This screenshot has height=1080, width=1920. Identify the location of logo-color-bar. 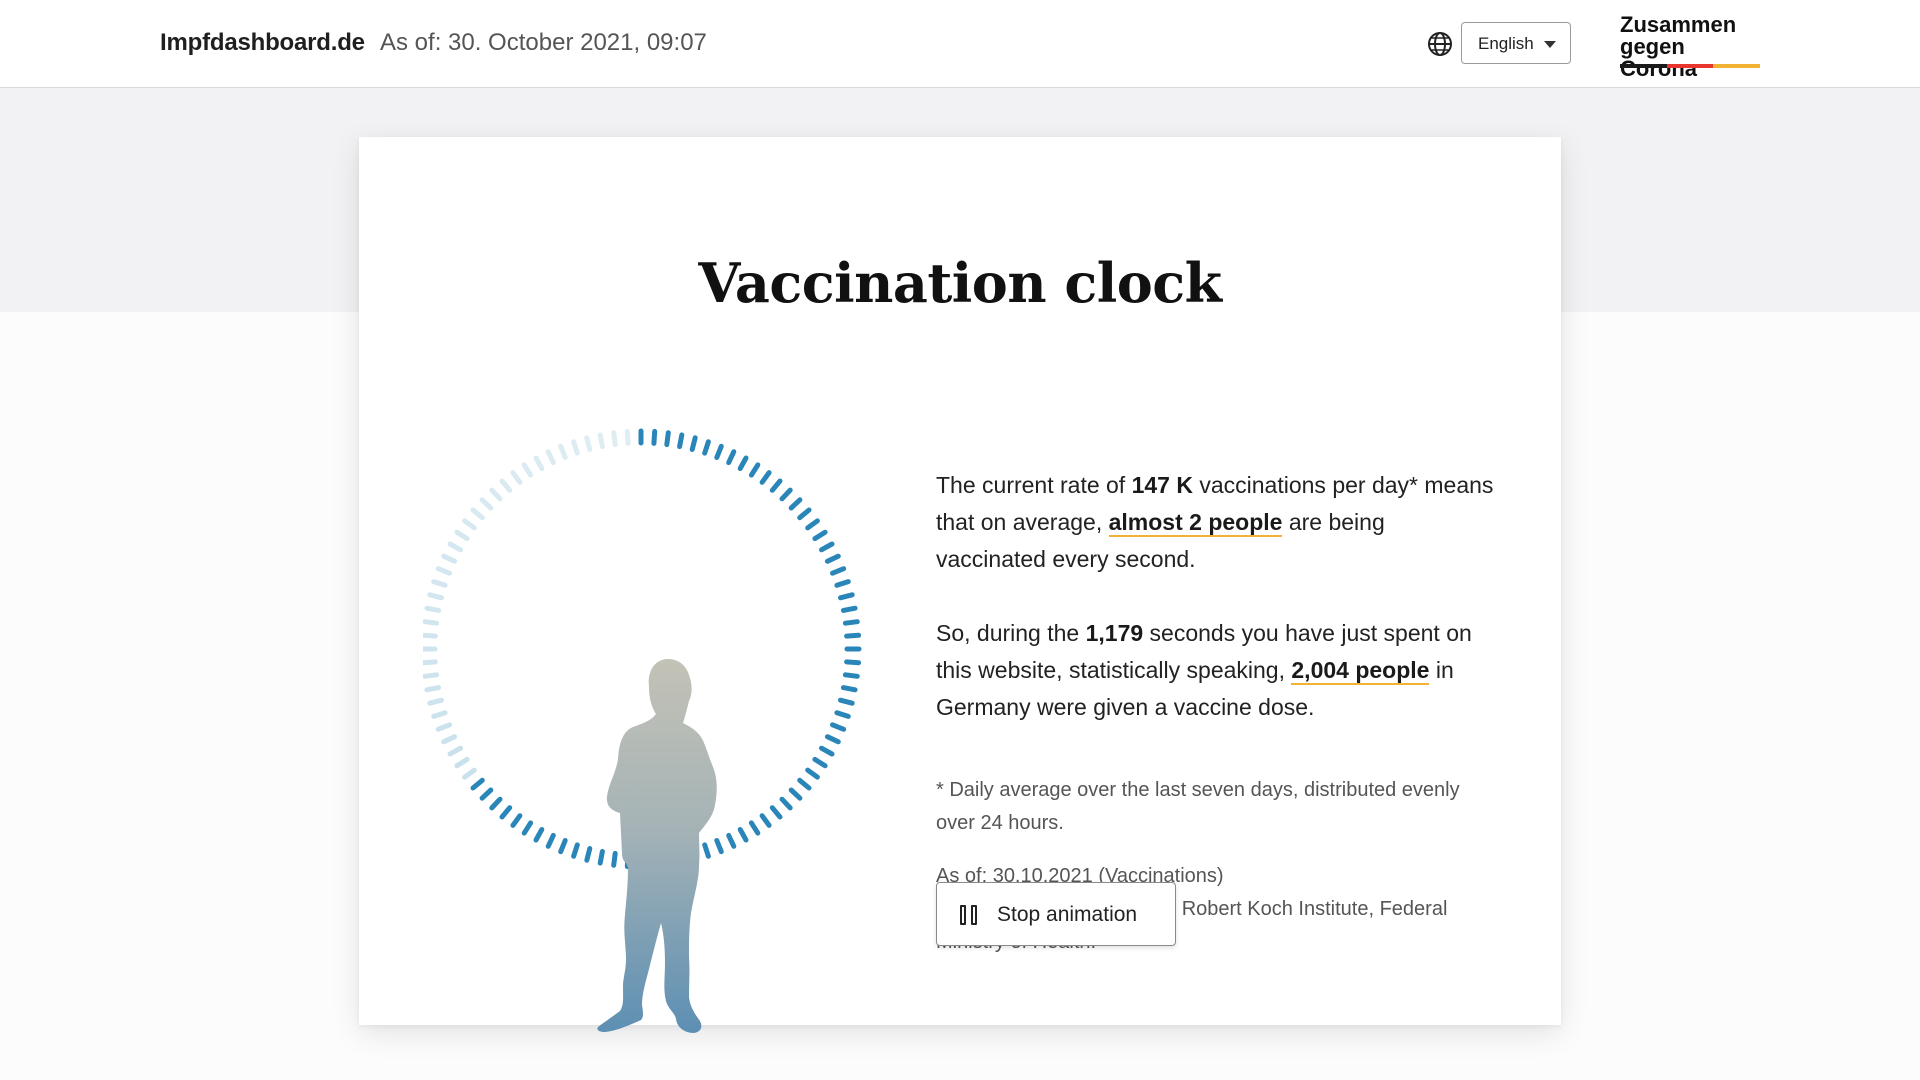
(1690, 66).